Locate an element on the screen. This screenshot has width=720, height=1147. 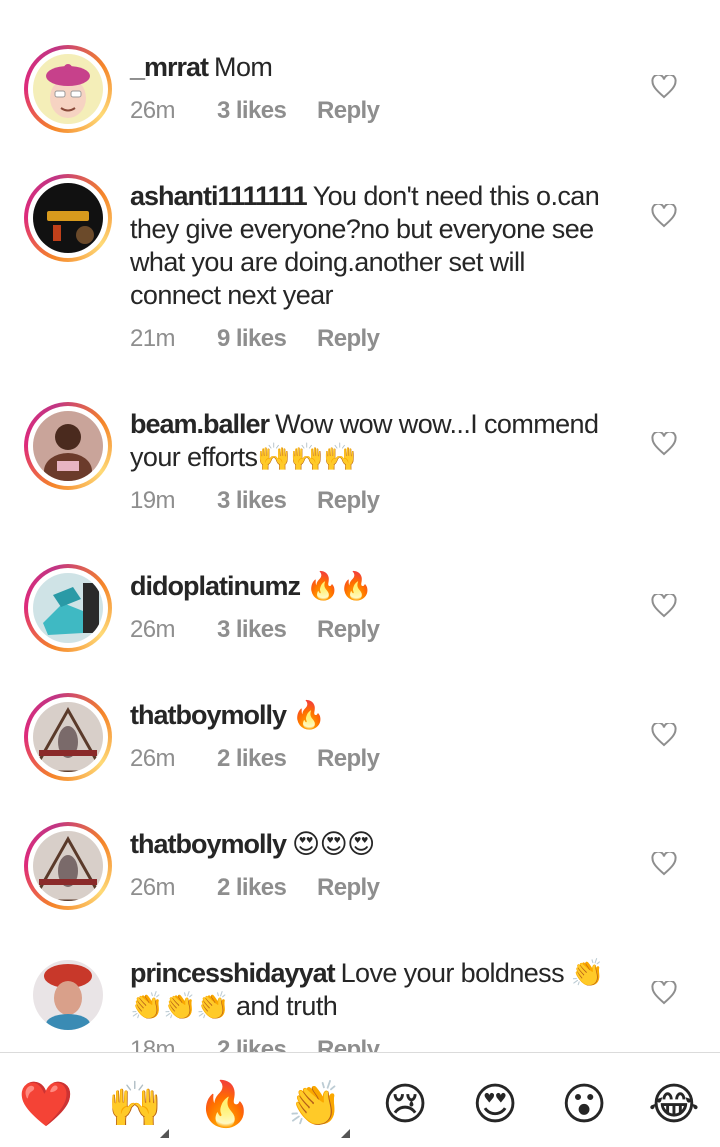
comment-body: didoplatinumz 🔥🔥 is located at coordinates (375, 586).